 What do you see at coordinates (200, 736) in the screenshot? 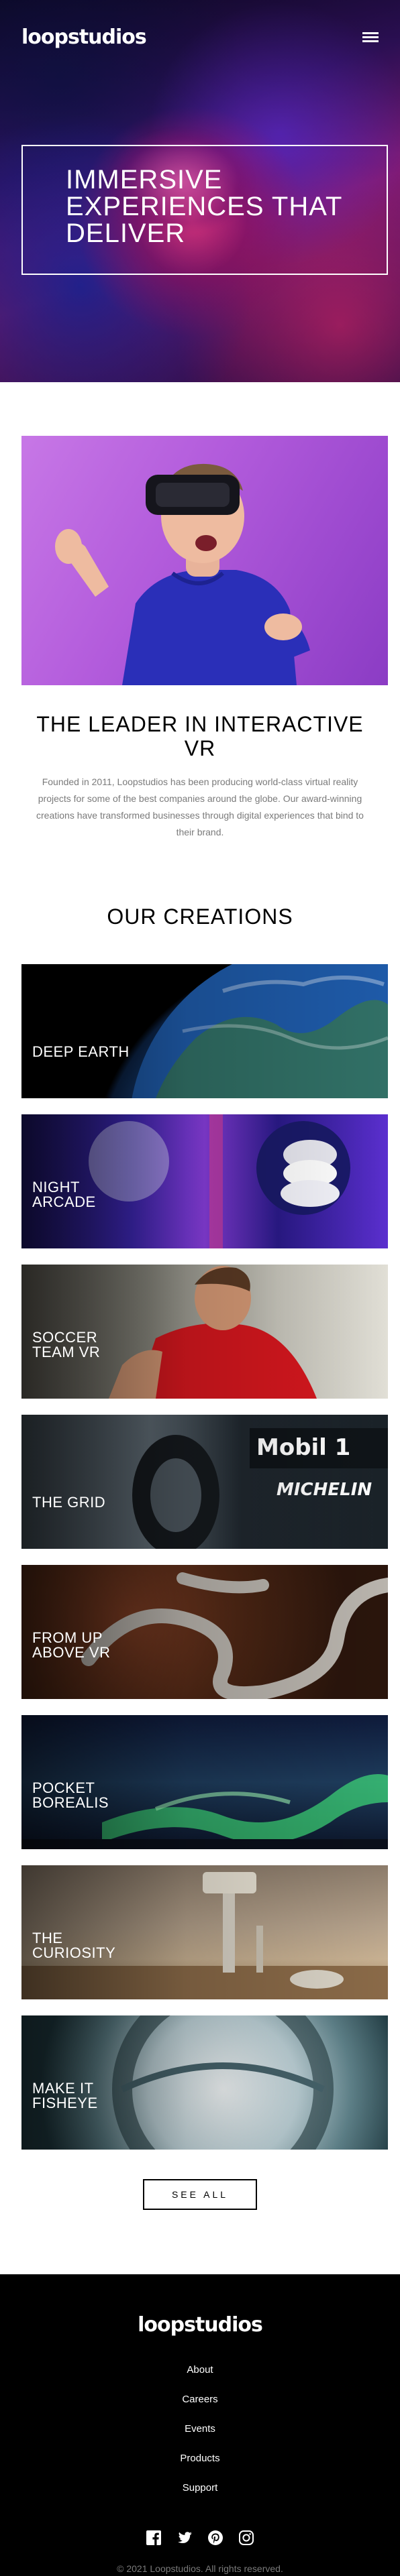
I see `about-title: The leader in interactive VR` at bounding box center [200, 736].